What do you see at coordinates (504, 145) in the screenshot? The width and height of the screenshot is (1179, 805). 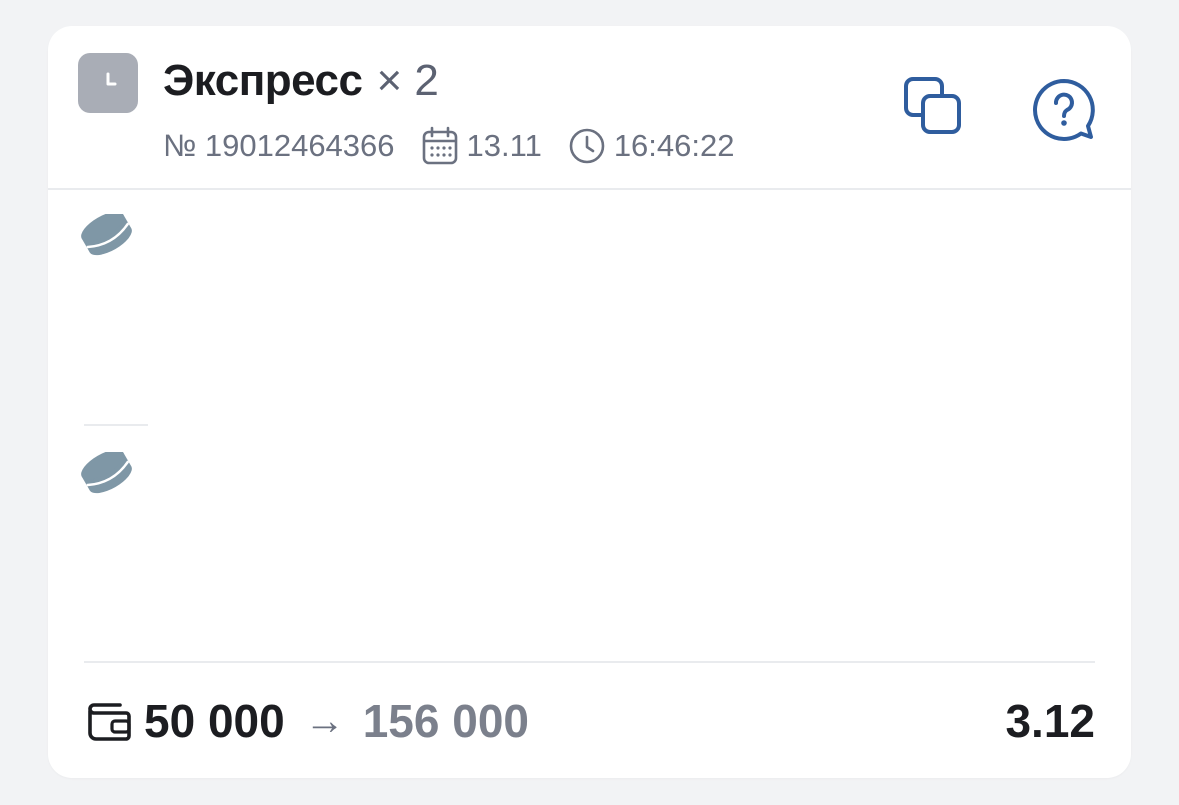 I see `bet-date-value: 13.11` at bounding box center [504, 145].